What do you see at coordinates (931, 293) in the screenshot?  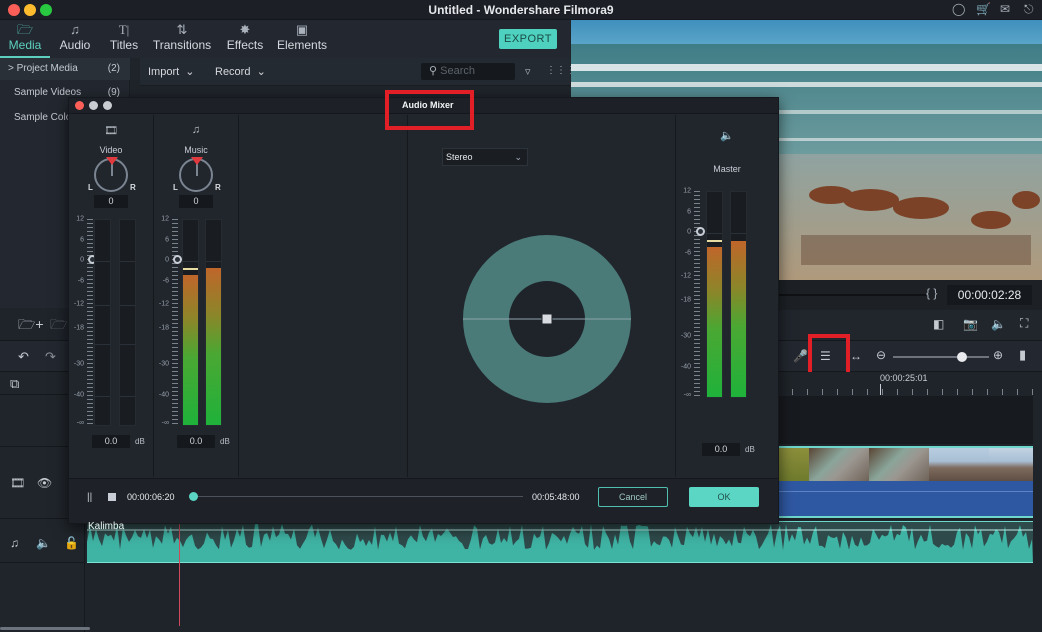 I see `mark-in-out-brackets: { }` at bounding box center [931, 293].